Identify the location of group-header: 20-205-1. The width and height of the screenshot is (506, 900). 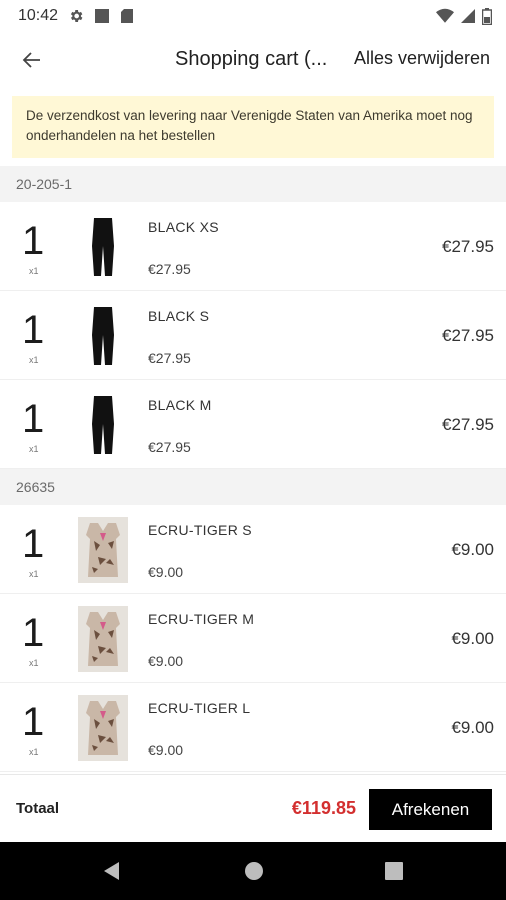
(253, 184).